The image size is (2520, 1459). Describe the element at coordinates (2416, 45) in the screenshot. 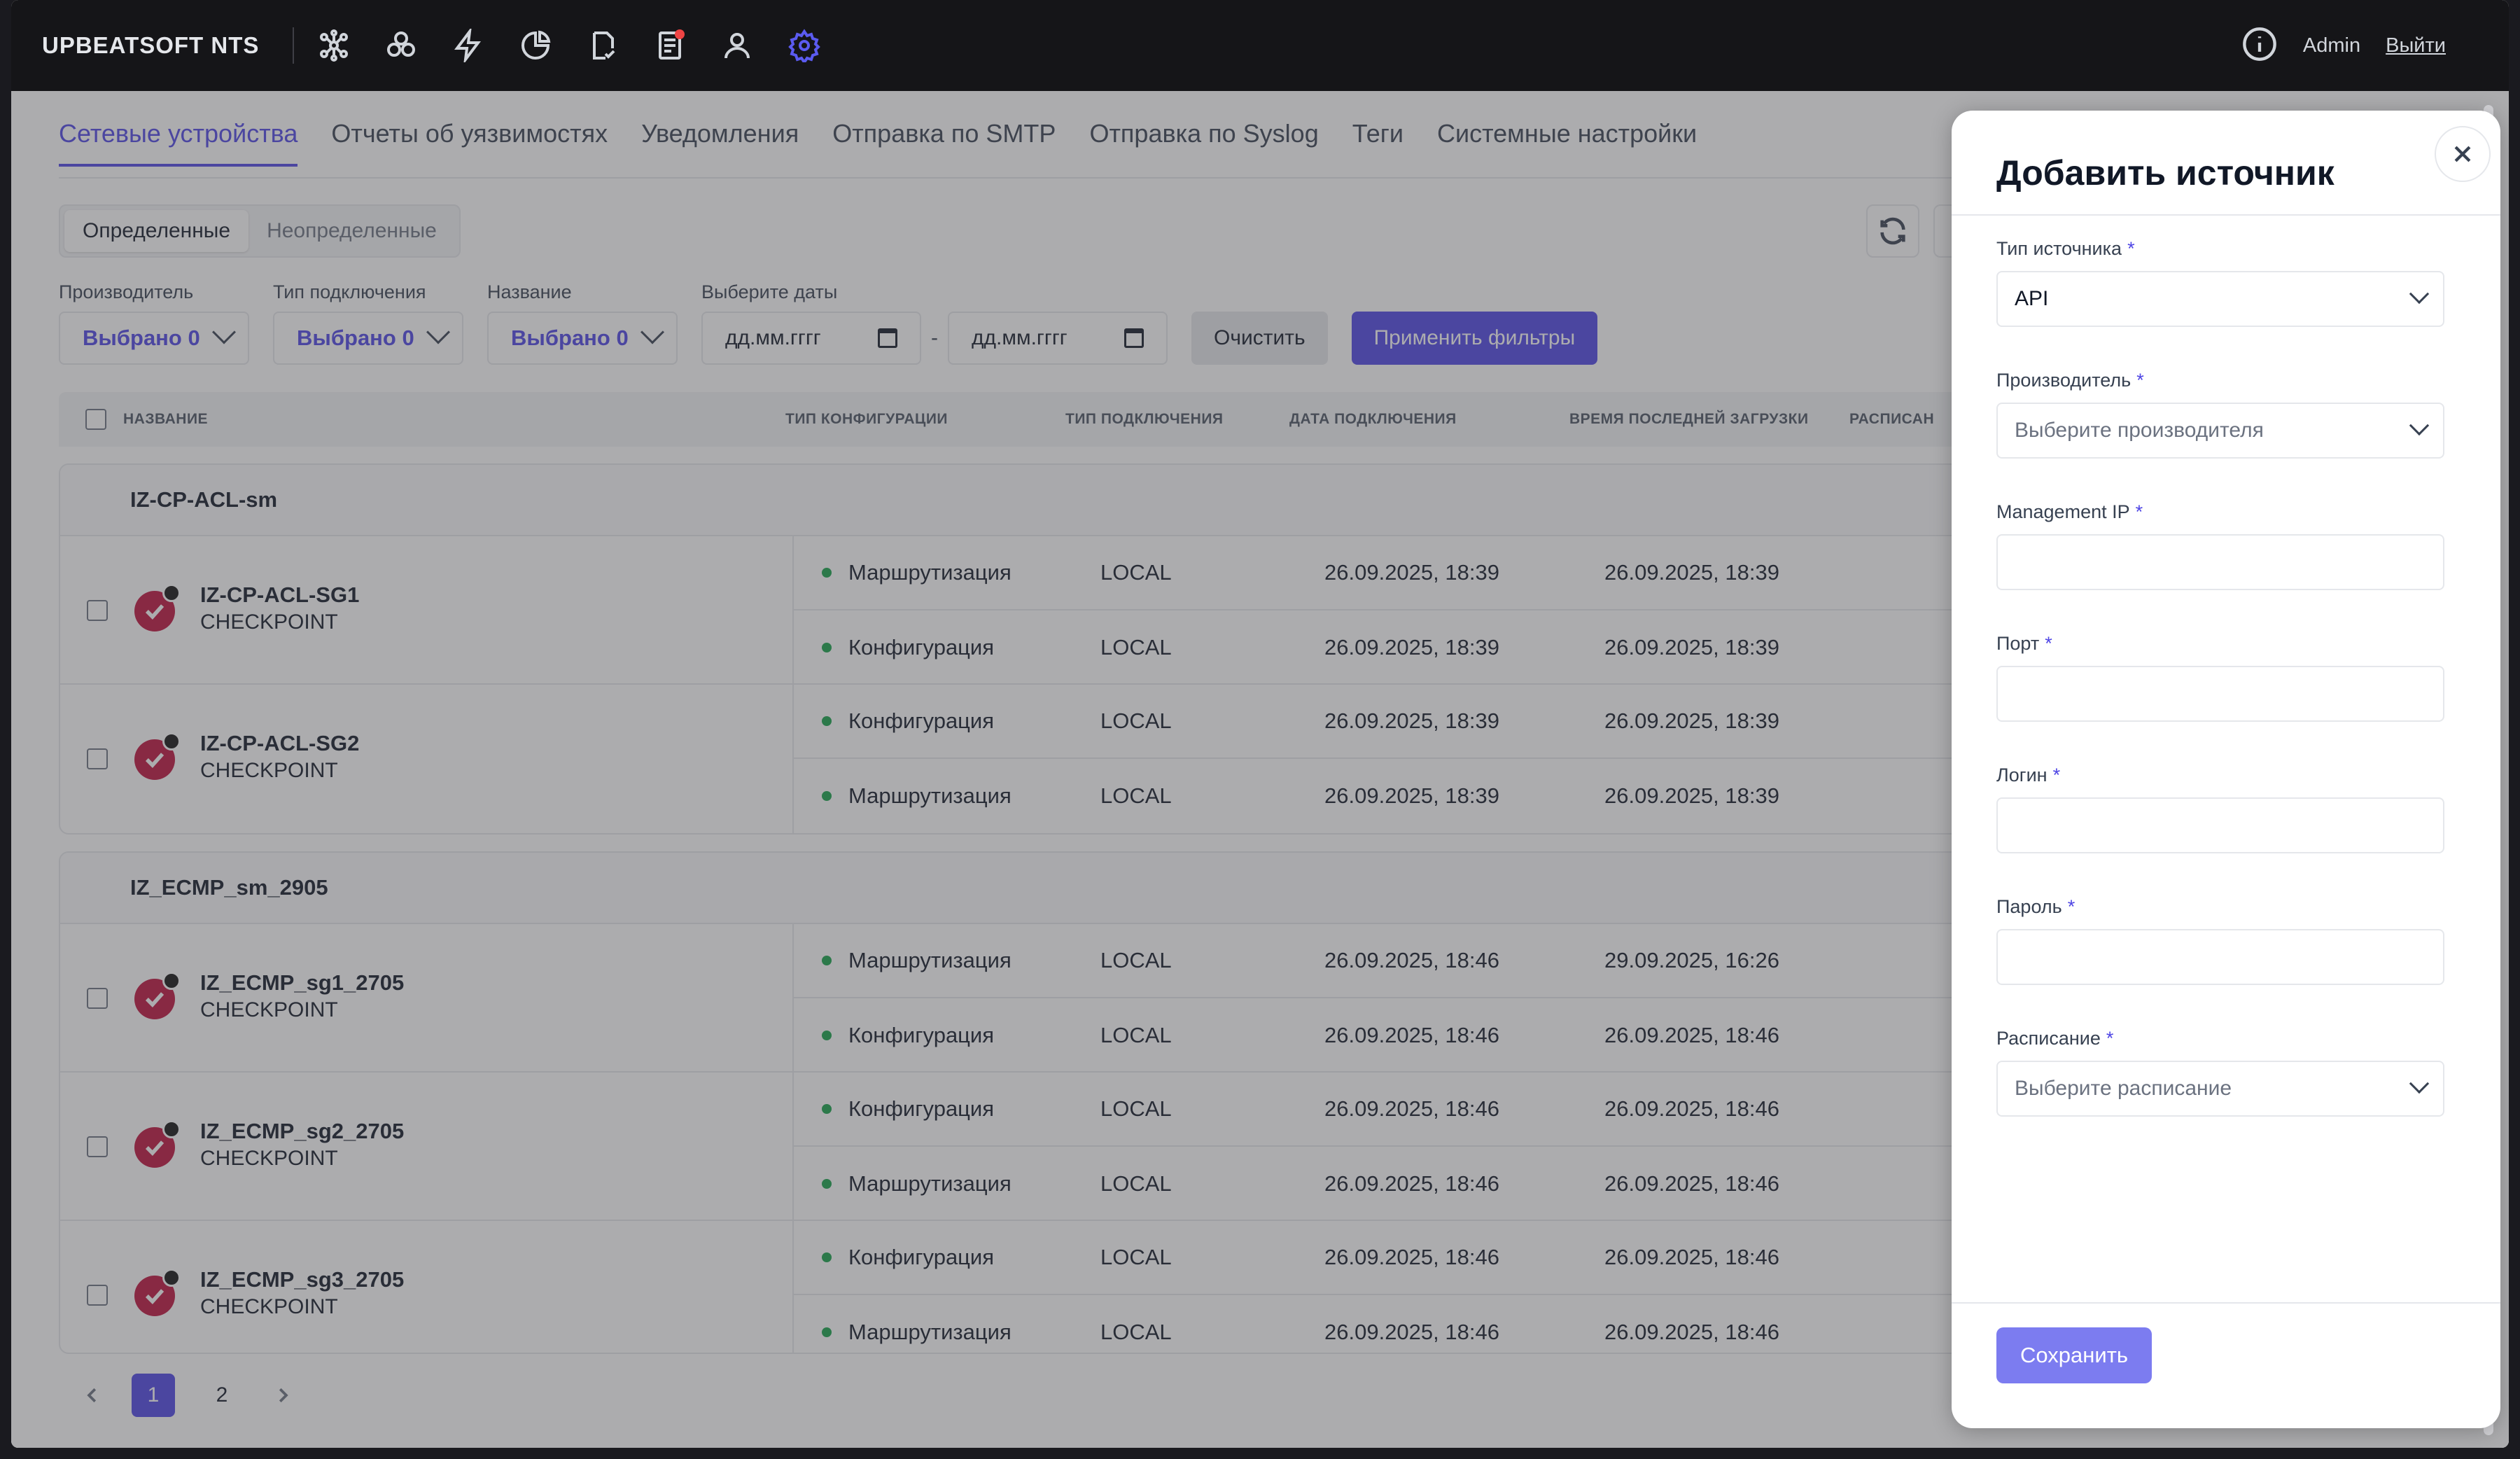

I see `logout-link: Выйти` at that location.